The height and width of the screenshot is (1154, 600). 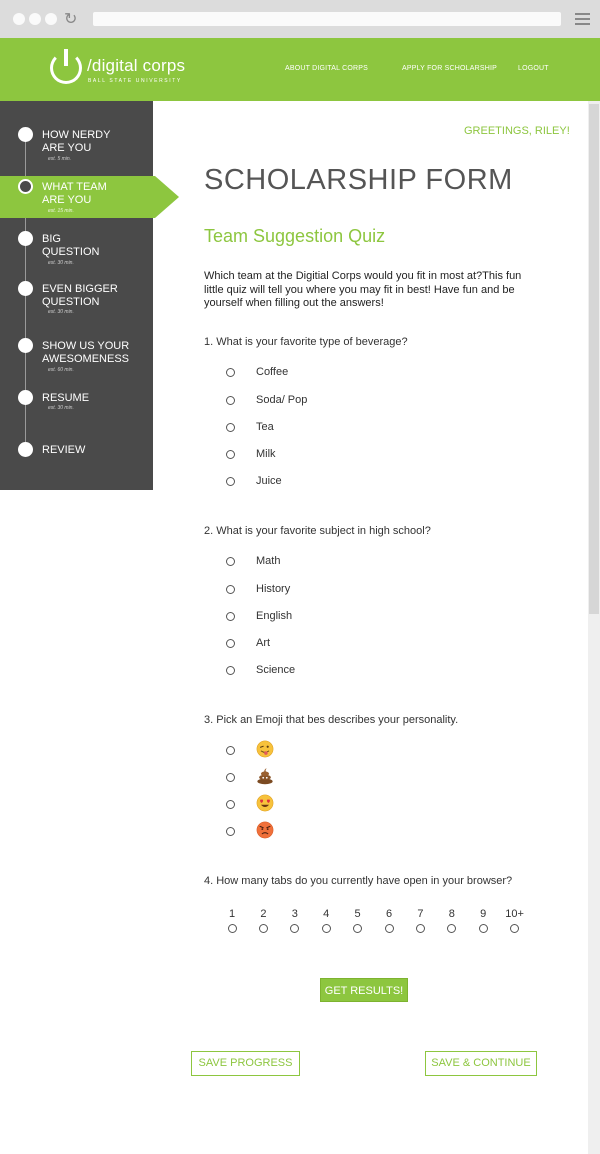 I want to click on reload-icon: ↻, so click(x=70, y=18).